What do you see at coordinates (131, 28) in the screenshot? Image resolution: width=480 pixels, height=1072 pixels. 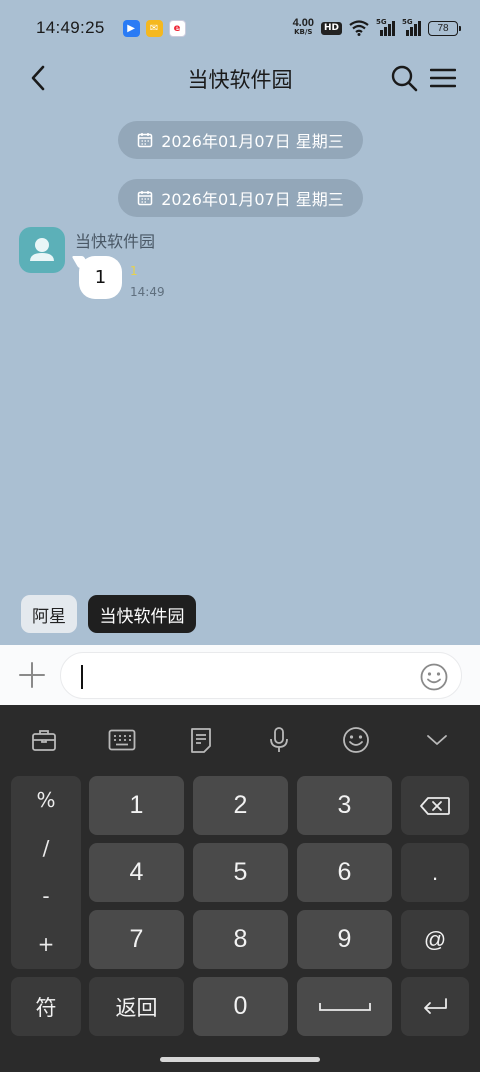 I see `app-notification-icon: ▶` at bounding box center [131, 28].